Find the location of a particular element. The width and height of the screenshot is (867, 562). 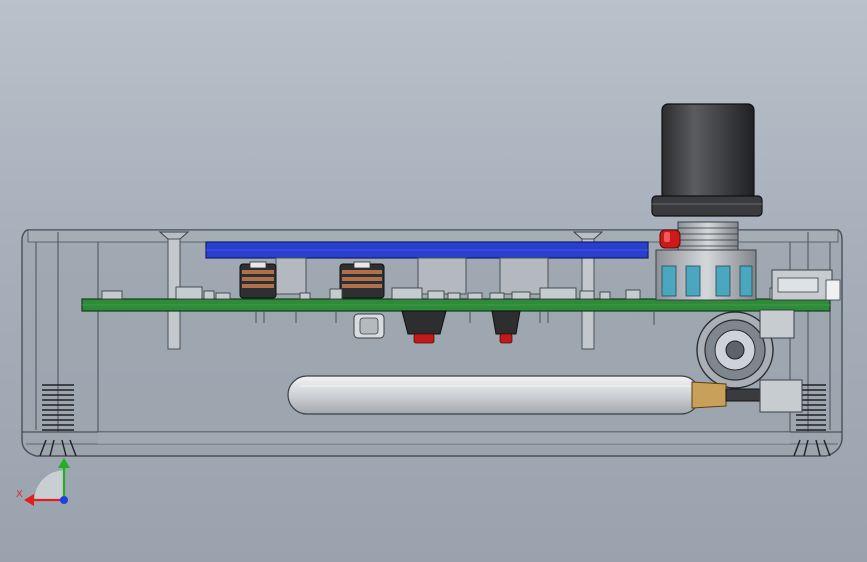

knob is located at coordinates (707, 160).